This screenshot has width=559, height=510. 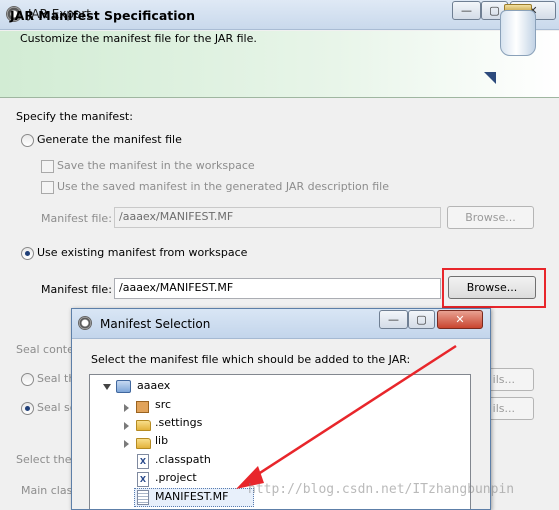 I want to click on watermark: http://blog.csdn.net/ITzhangbunpin, so click(x=381, y=489).